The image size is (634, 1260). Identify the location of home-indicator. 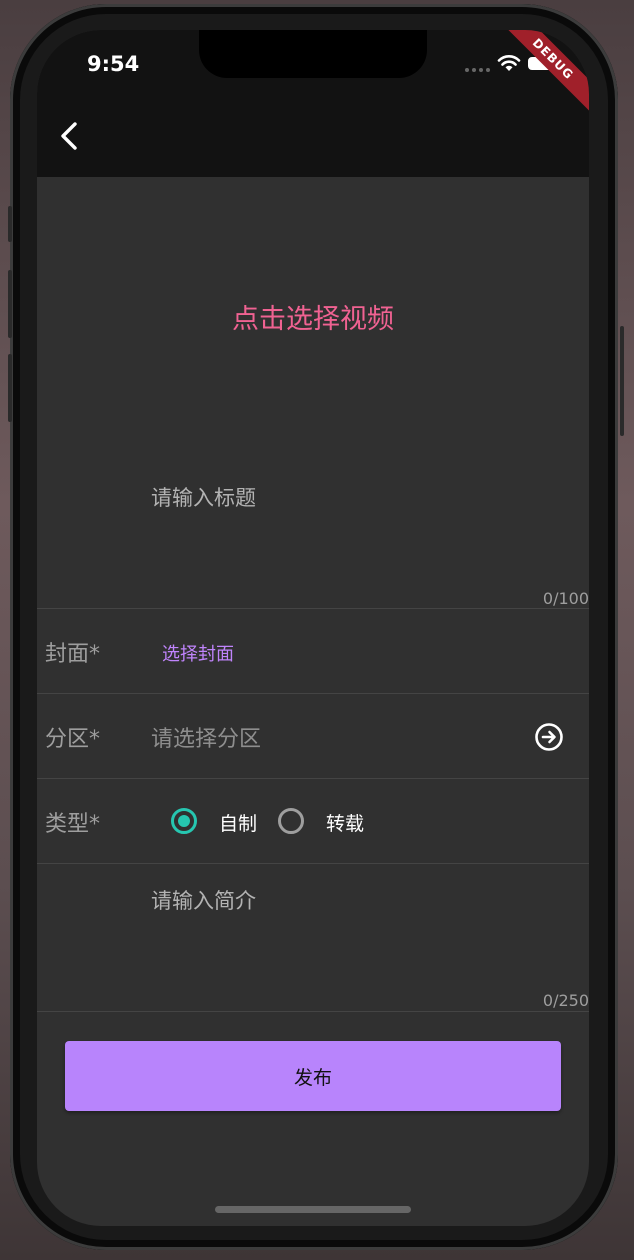
(313, 1209).